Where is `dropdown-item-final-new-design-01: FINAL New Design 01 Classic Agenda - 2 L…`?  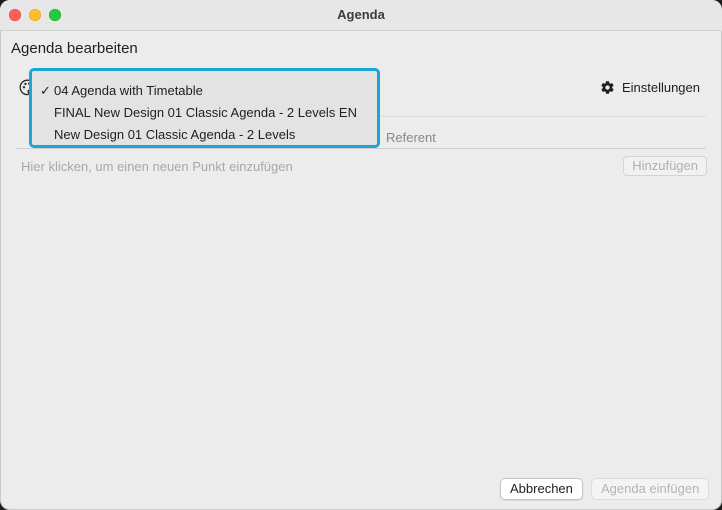 dropdown-item-final-new-design-01: FINAL New Design 01 Classic Agenda - 2 L… is located at coordinates (204, 113).